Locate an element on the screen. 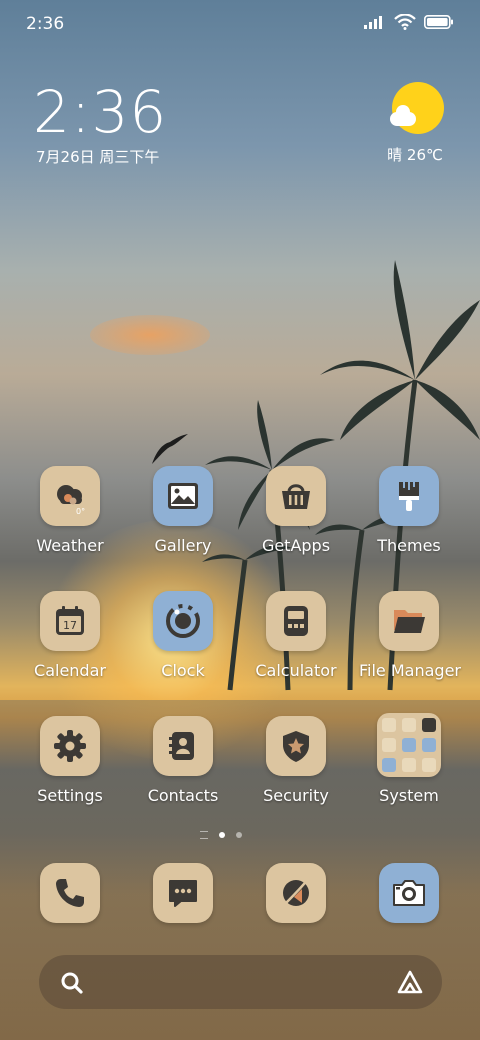 The image size is (480, 1040). app-label: Calculator is located at coordinates (296, 670).